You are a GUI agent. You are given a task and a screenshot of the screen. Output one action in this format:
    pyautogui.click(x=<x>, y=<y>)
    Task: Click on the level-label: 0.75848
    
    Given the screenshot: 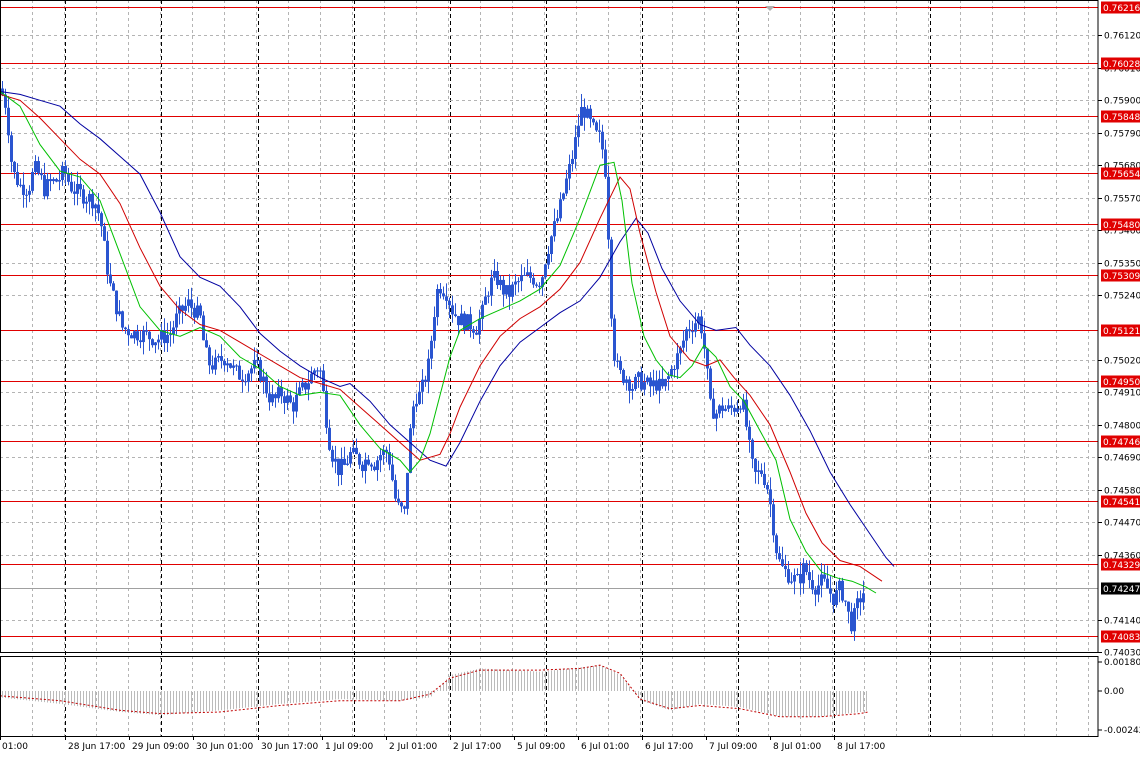 What is the action you would take?
    pyautogui.click(x=1121, y=118)
    